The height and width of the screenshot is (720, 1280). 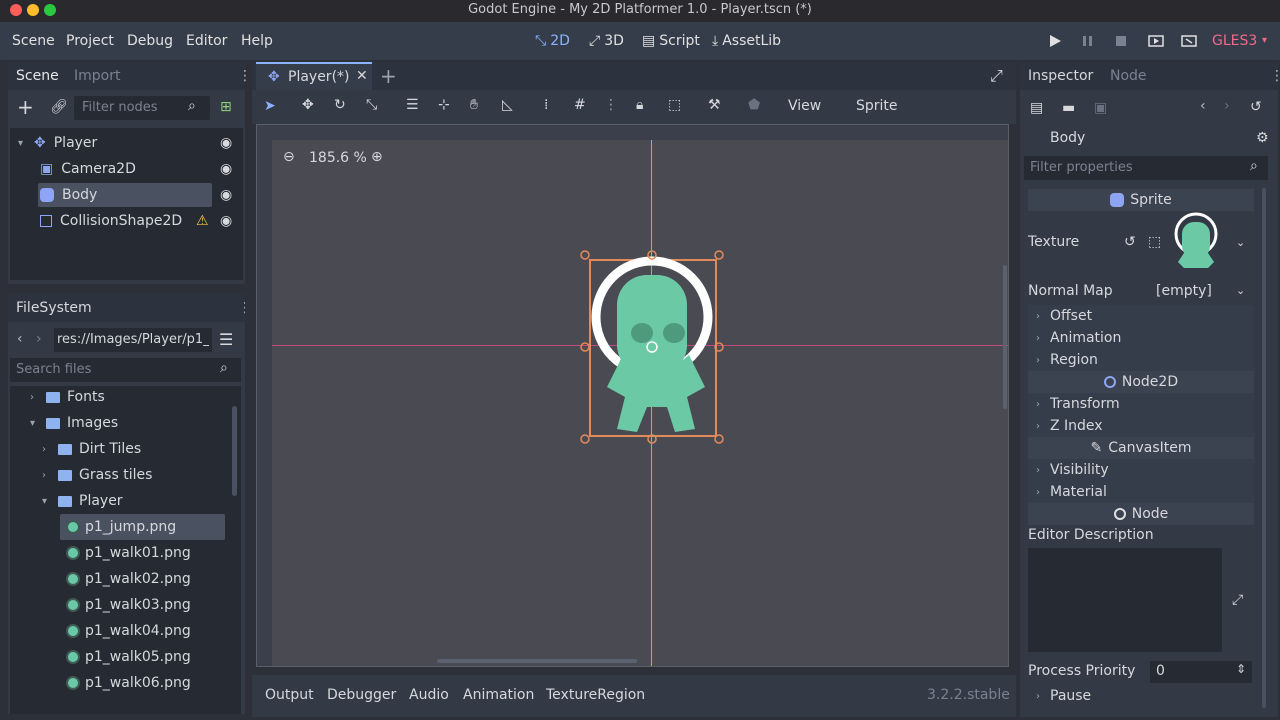 I want to click on add-node-icon: +, so click(x=25, y=107).